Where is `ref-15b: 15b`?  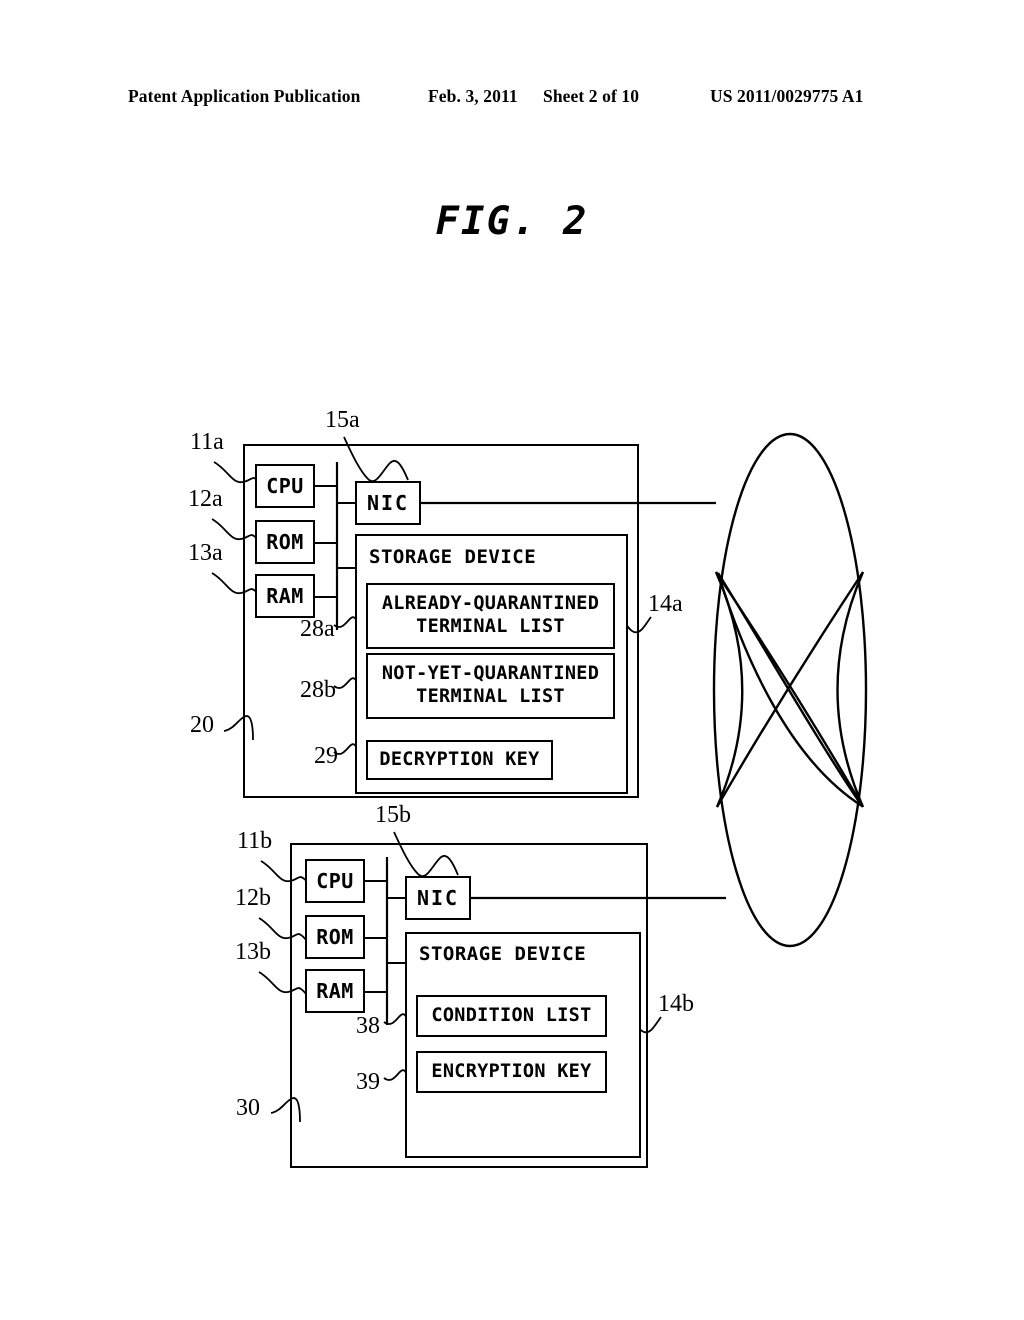 ref-15b: 15b is located at coordinates (393, 815).